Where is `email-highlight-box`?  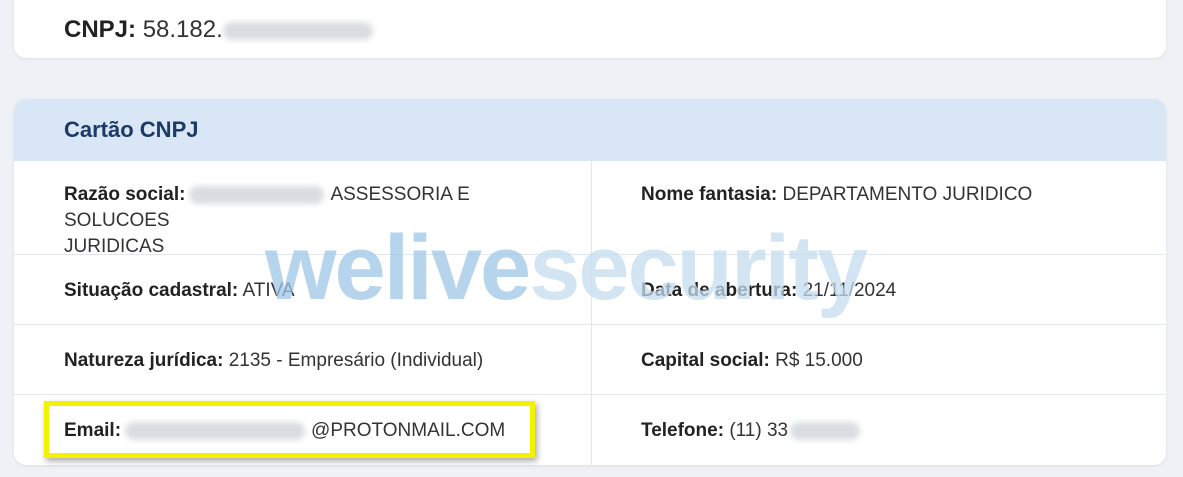
email-highlight-box is located at coordinates (289, 429).